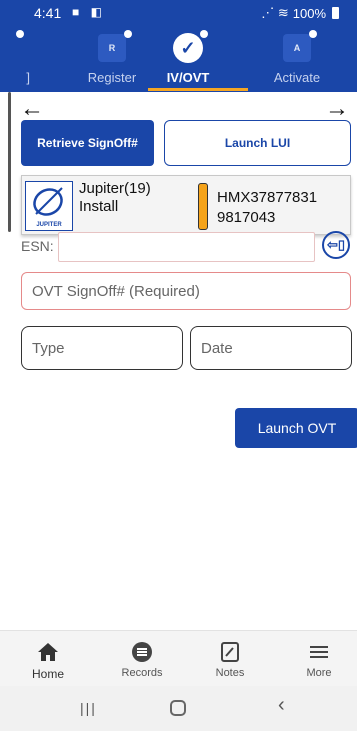 The image size is (357, 731). I want to click on step-previous: ], so click(20, 60).